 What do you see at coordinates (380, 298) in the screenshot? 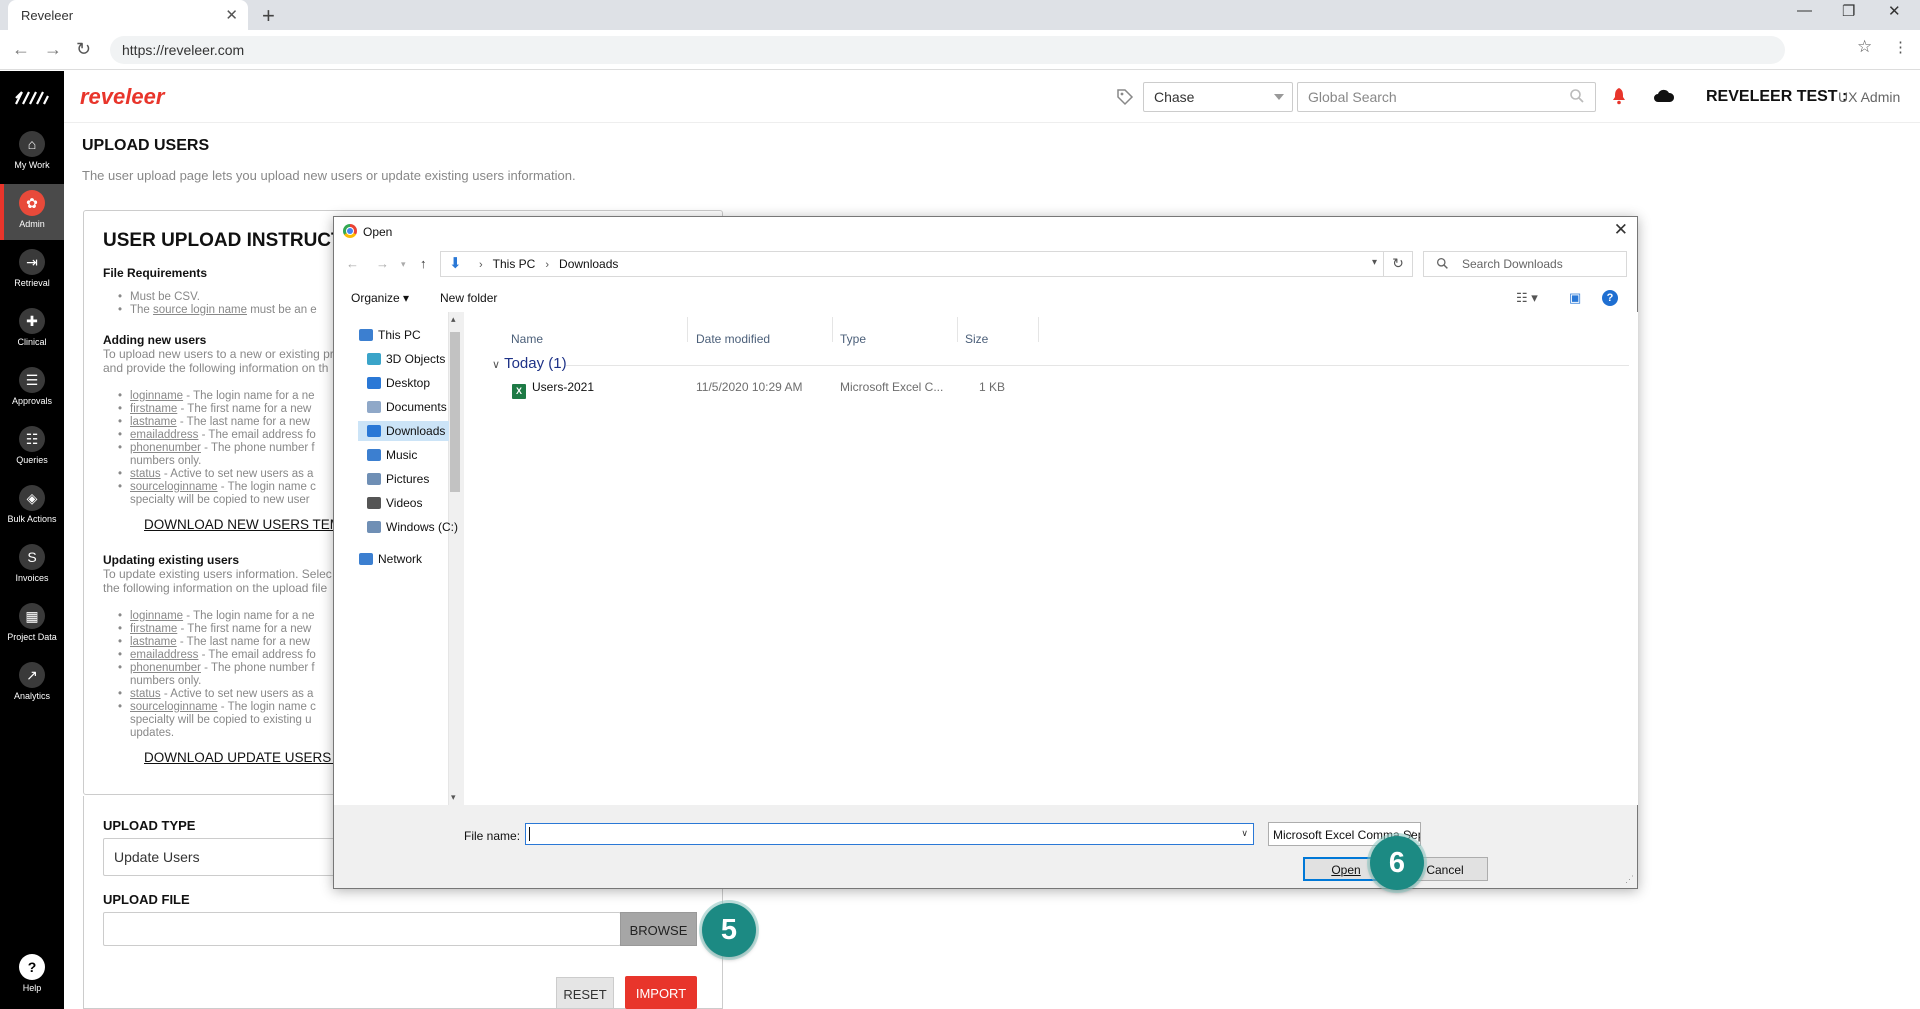
I see `organize-button: Organize ▾` at bounding box center [380, 298].